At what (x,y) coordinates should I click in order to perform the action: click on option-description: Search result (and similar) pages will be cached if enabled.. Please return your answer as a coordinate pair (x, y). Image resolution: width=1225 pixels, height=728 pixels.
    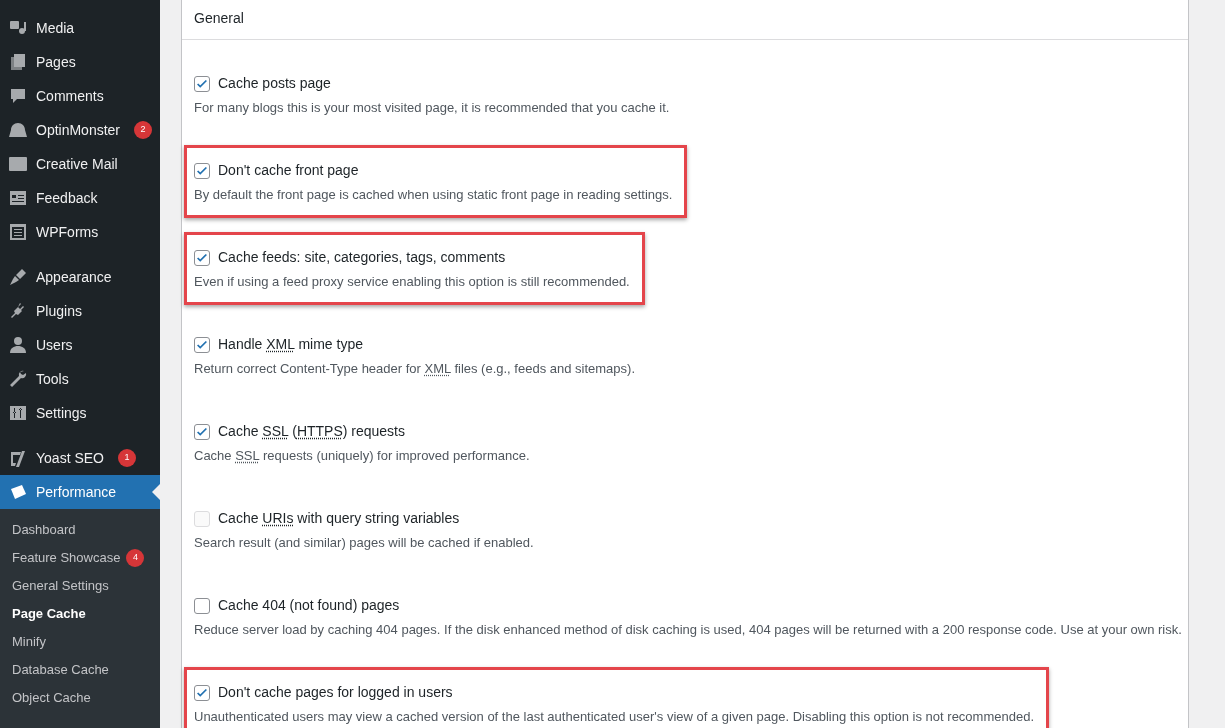
    Looking at the image, I should click on (364, 543).